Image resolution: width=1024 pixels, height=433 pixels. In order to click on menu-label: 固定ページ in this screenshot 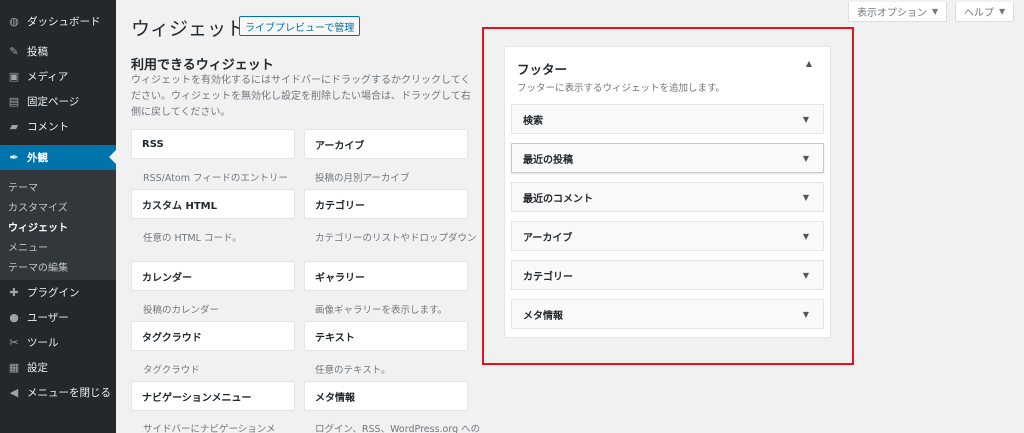, I will do `click(53, 102)`.